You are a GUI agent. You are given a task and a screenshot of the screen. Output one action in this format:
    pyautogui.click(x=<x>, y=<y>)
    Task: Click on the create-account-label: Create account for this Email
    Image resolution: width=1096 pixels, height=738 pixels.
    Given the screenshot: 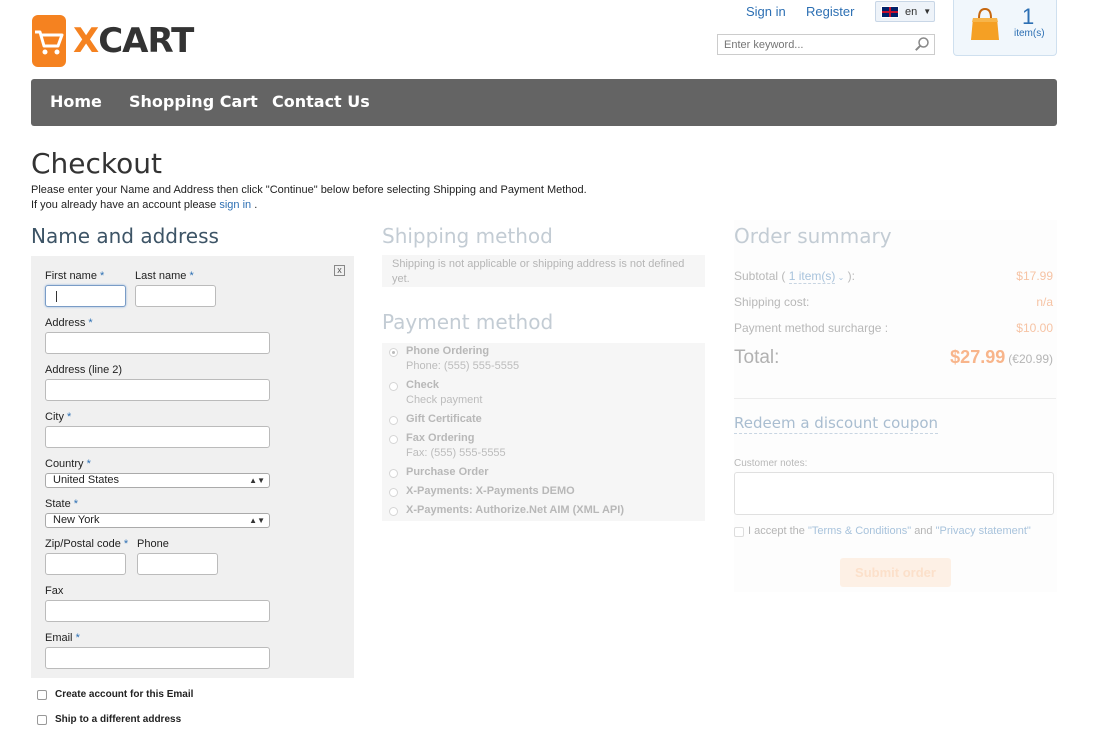 What is the action you would take?
    pyautogui.click(x=124, y=694)
    